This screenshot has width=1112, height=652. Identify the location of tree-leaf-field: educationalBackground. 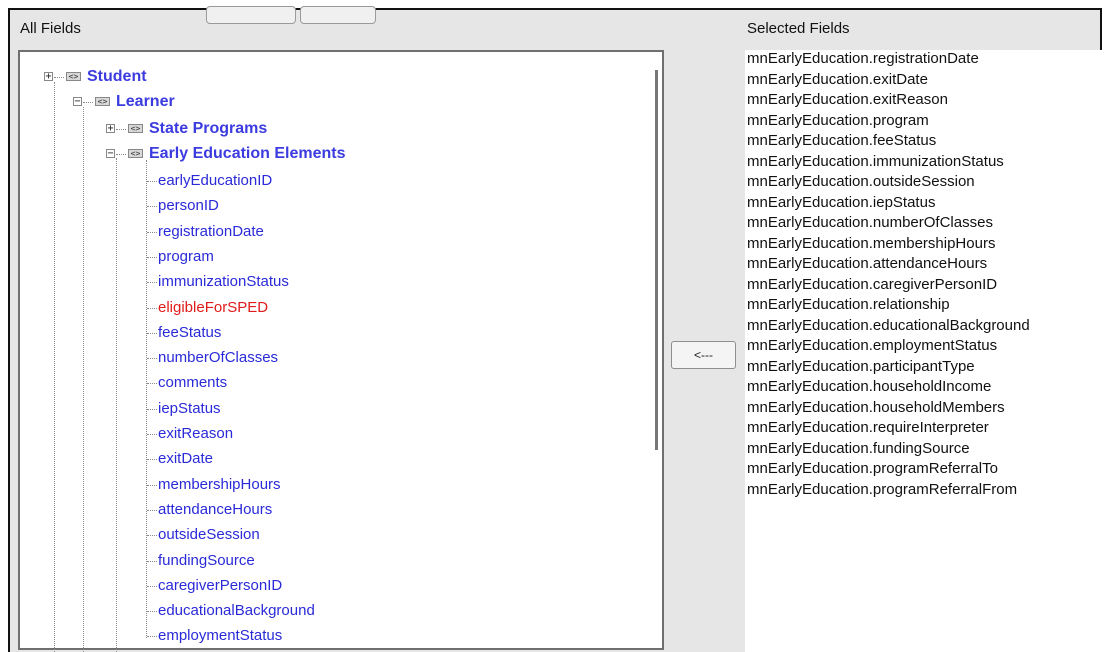
(236, 611).